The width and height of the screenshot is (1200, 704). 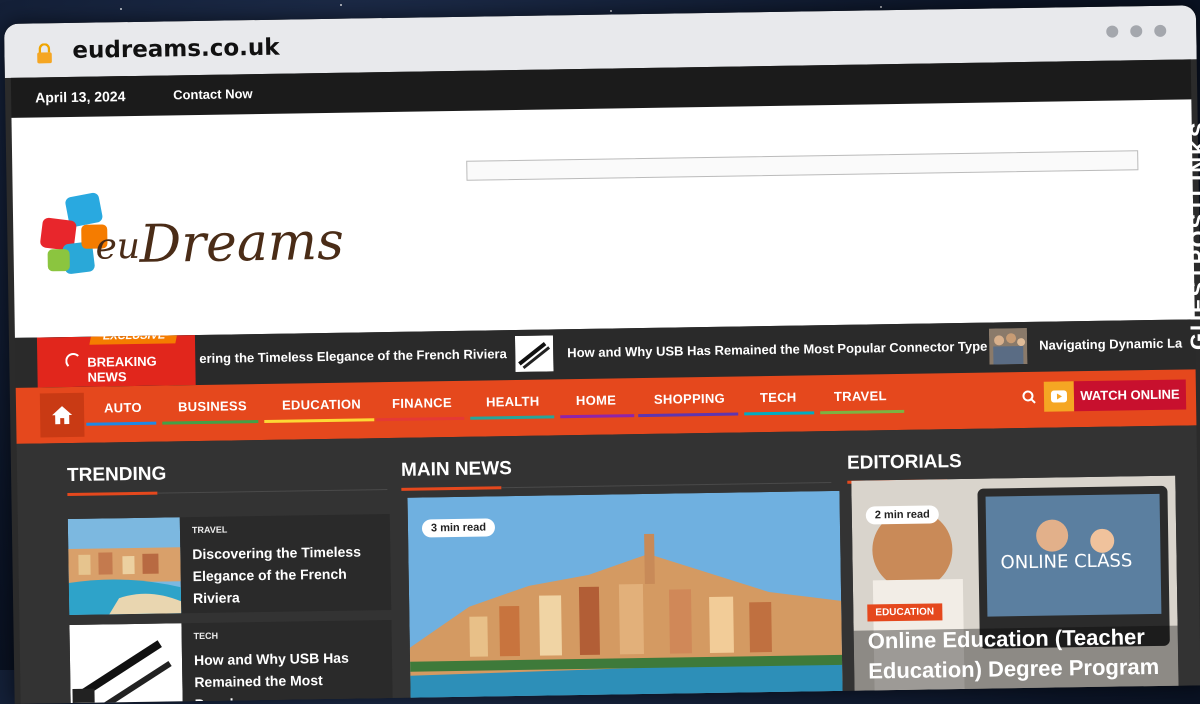 I want to click on search-icon, so click(x=1029, y=397).